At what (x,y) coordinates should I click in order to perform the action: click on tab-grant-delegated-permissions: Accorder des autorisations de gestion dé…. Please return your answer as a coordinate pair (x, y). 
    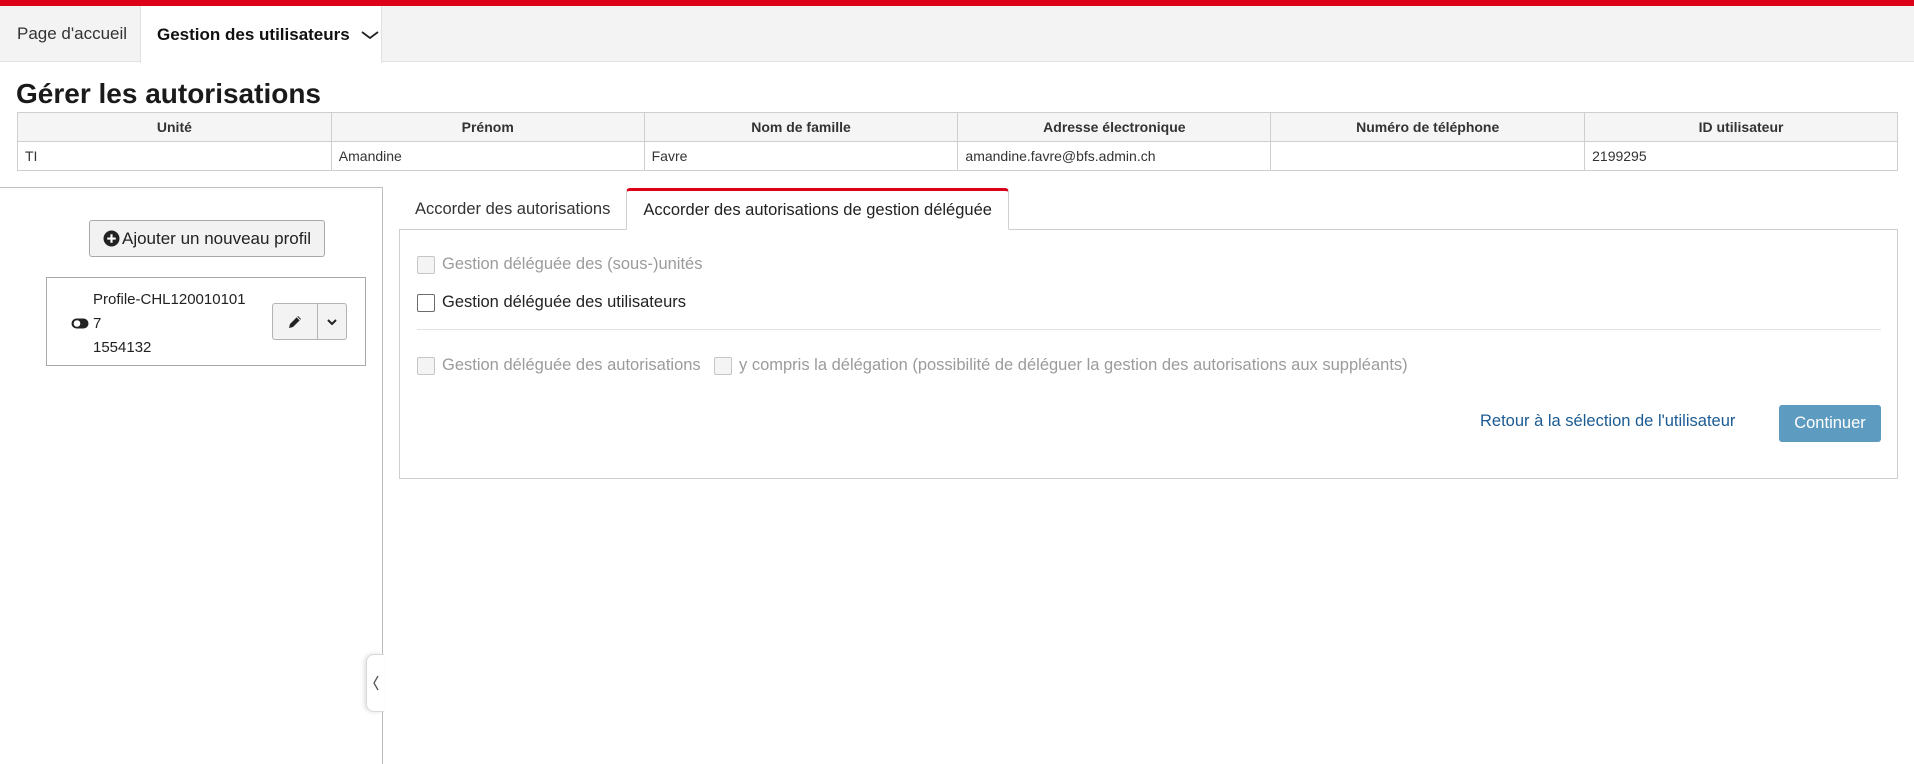
    Looking at the image, I should click on (817, 209).